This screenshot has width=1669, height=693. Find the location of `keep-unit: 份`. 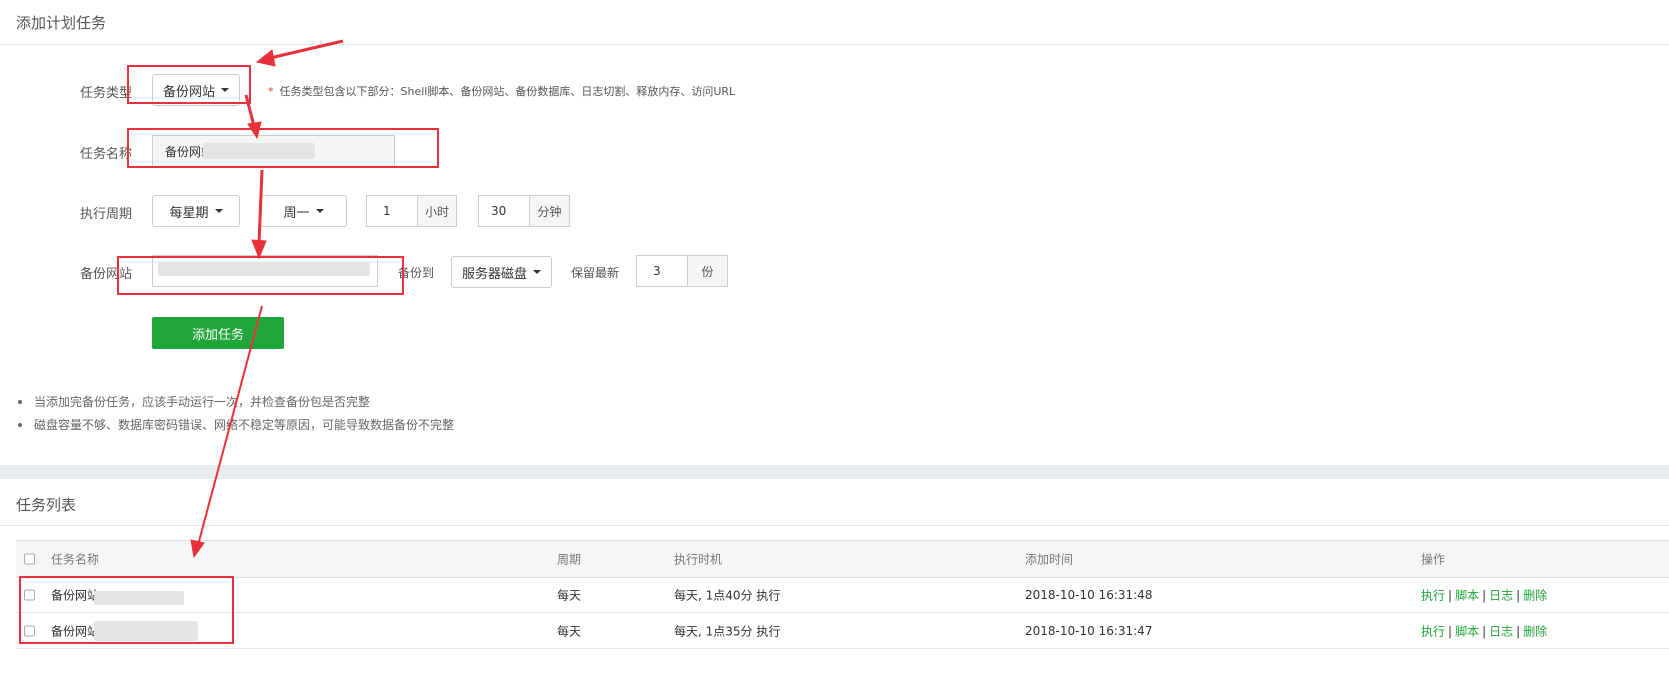

keep-unit: 份 is located at coordinates (707, 271).